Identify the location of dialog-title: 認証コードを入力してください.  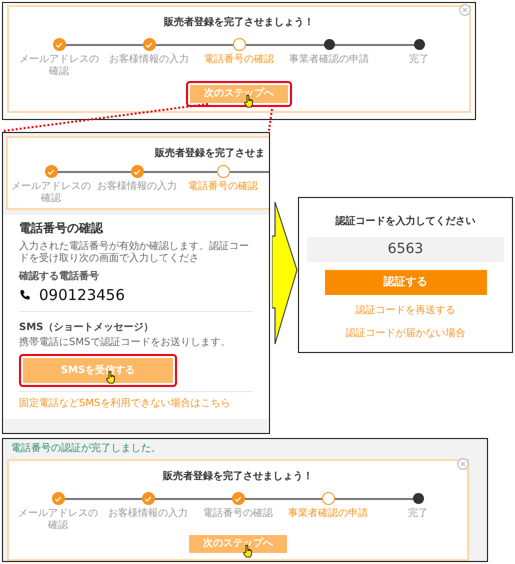
(406, 221).